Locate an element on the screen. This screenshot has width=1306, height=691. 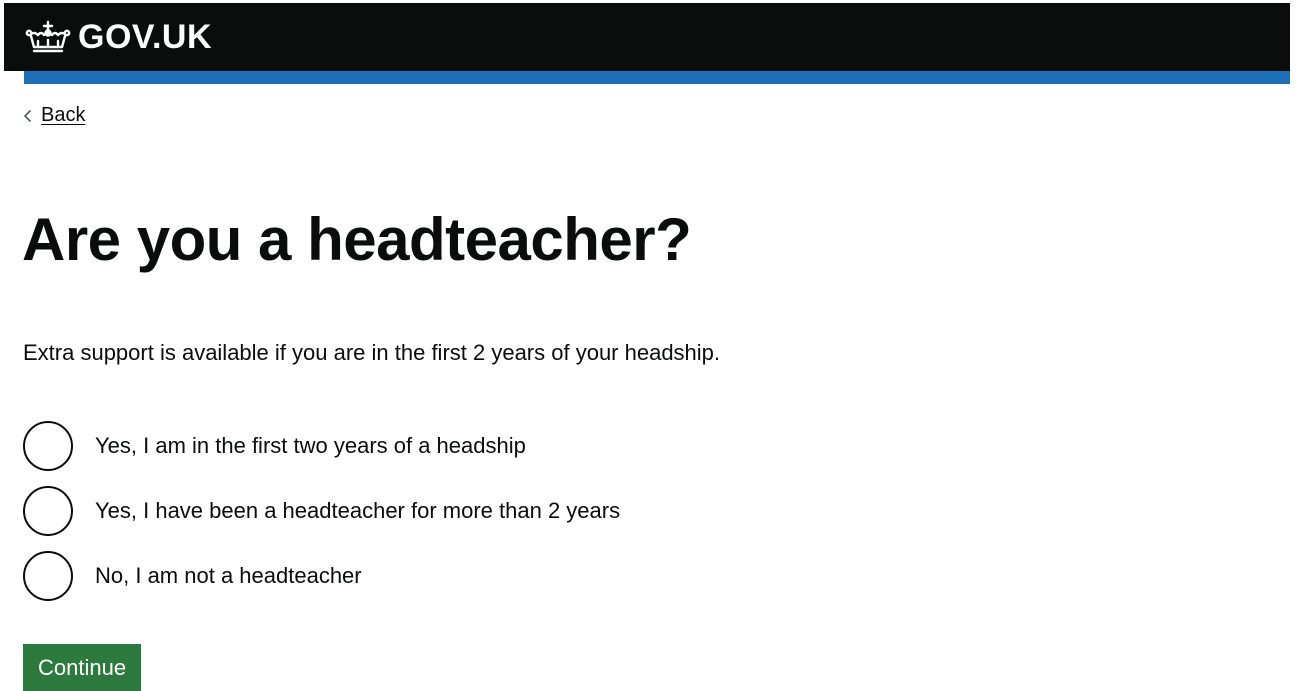
site-header: GOV.UK is located at coordinates (647, 37).